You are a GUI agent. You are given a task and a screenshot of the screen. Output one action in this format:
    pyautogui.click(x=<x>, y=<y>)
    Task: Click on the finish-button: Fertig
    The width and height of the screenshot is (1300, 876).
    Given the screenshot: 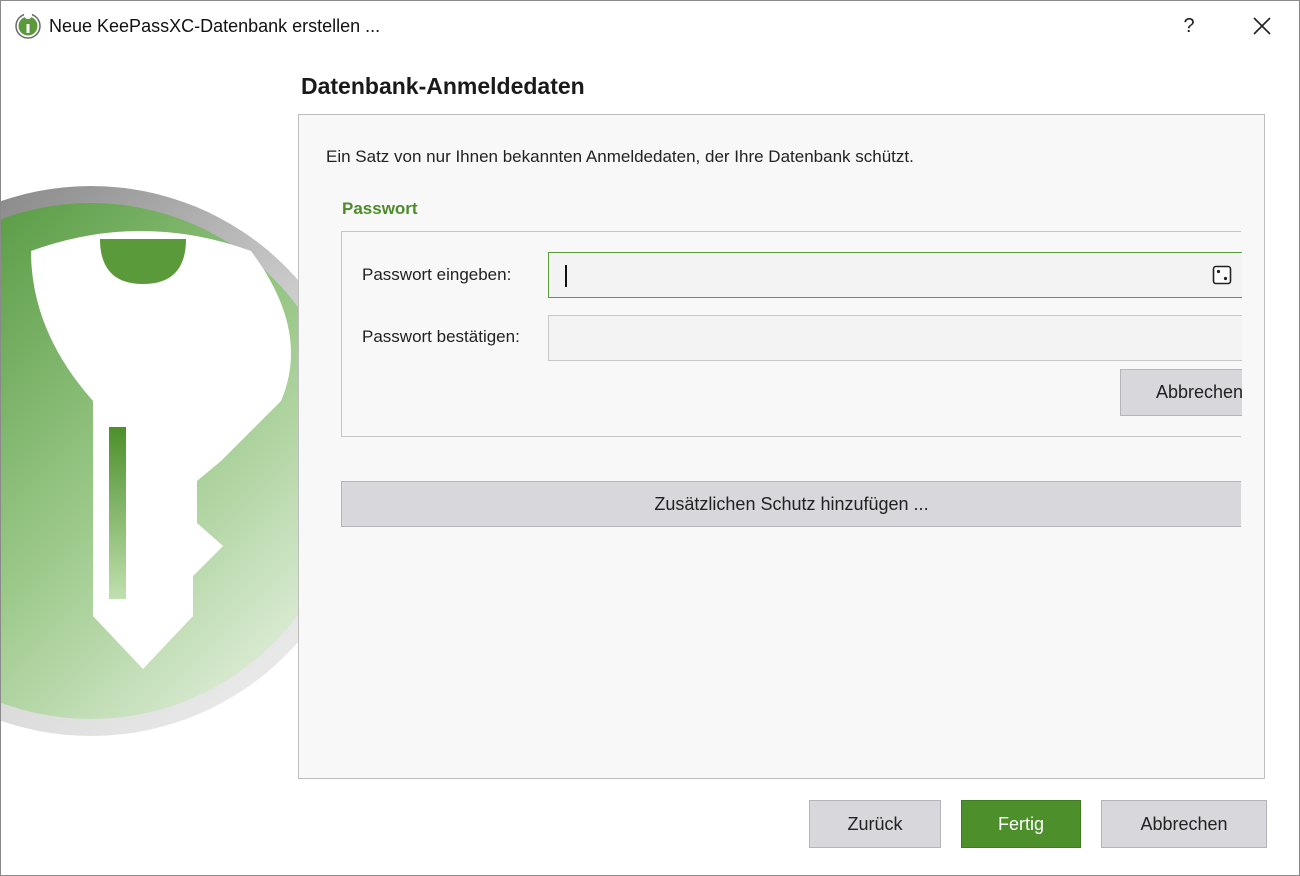 What is the action you would take?
    pyautogui.click(x=1021, y=824)
    